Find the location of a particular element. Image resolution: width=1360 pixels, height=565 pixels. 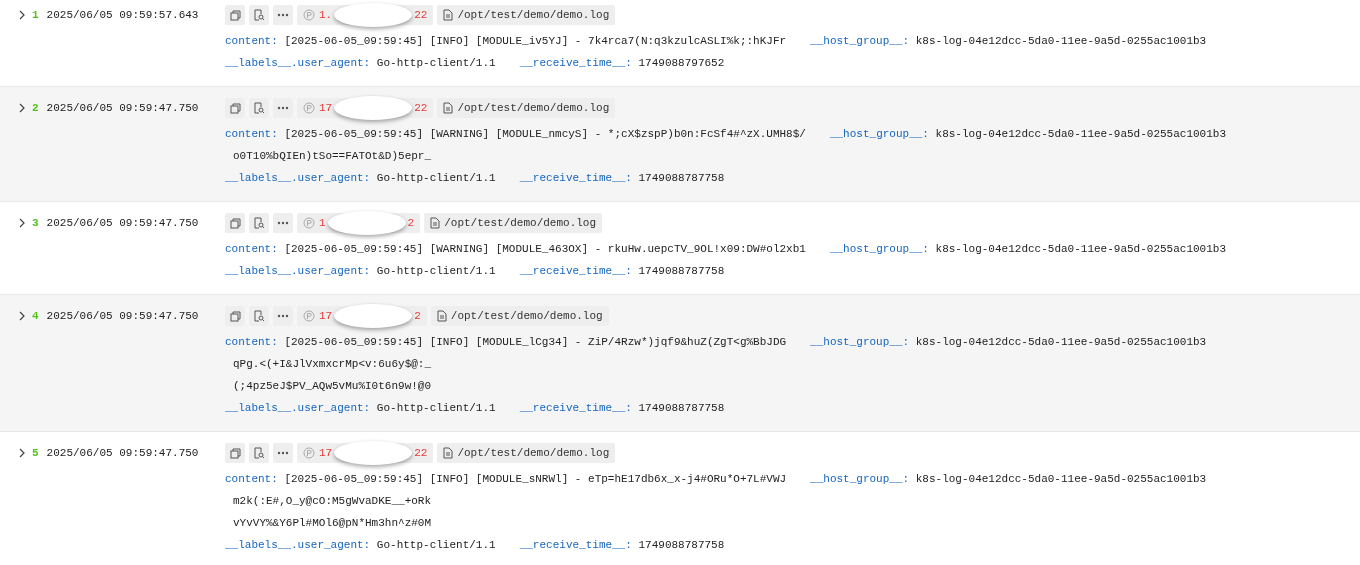

field-value: vYvVY%&Y6Pl#MOl6@pN*Hm3hn^z#0M is located at coordinates (332, 523).